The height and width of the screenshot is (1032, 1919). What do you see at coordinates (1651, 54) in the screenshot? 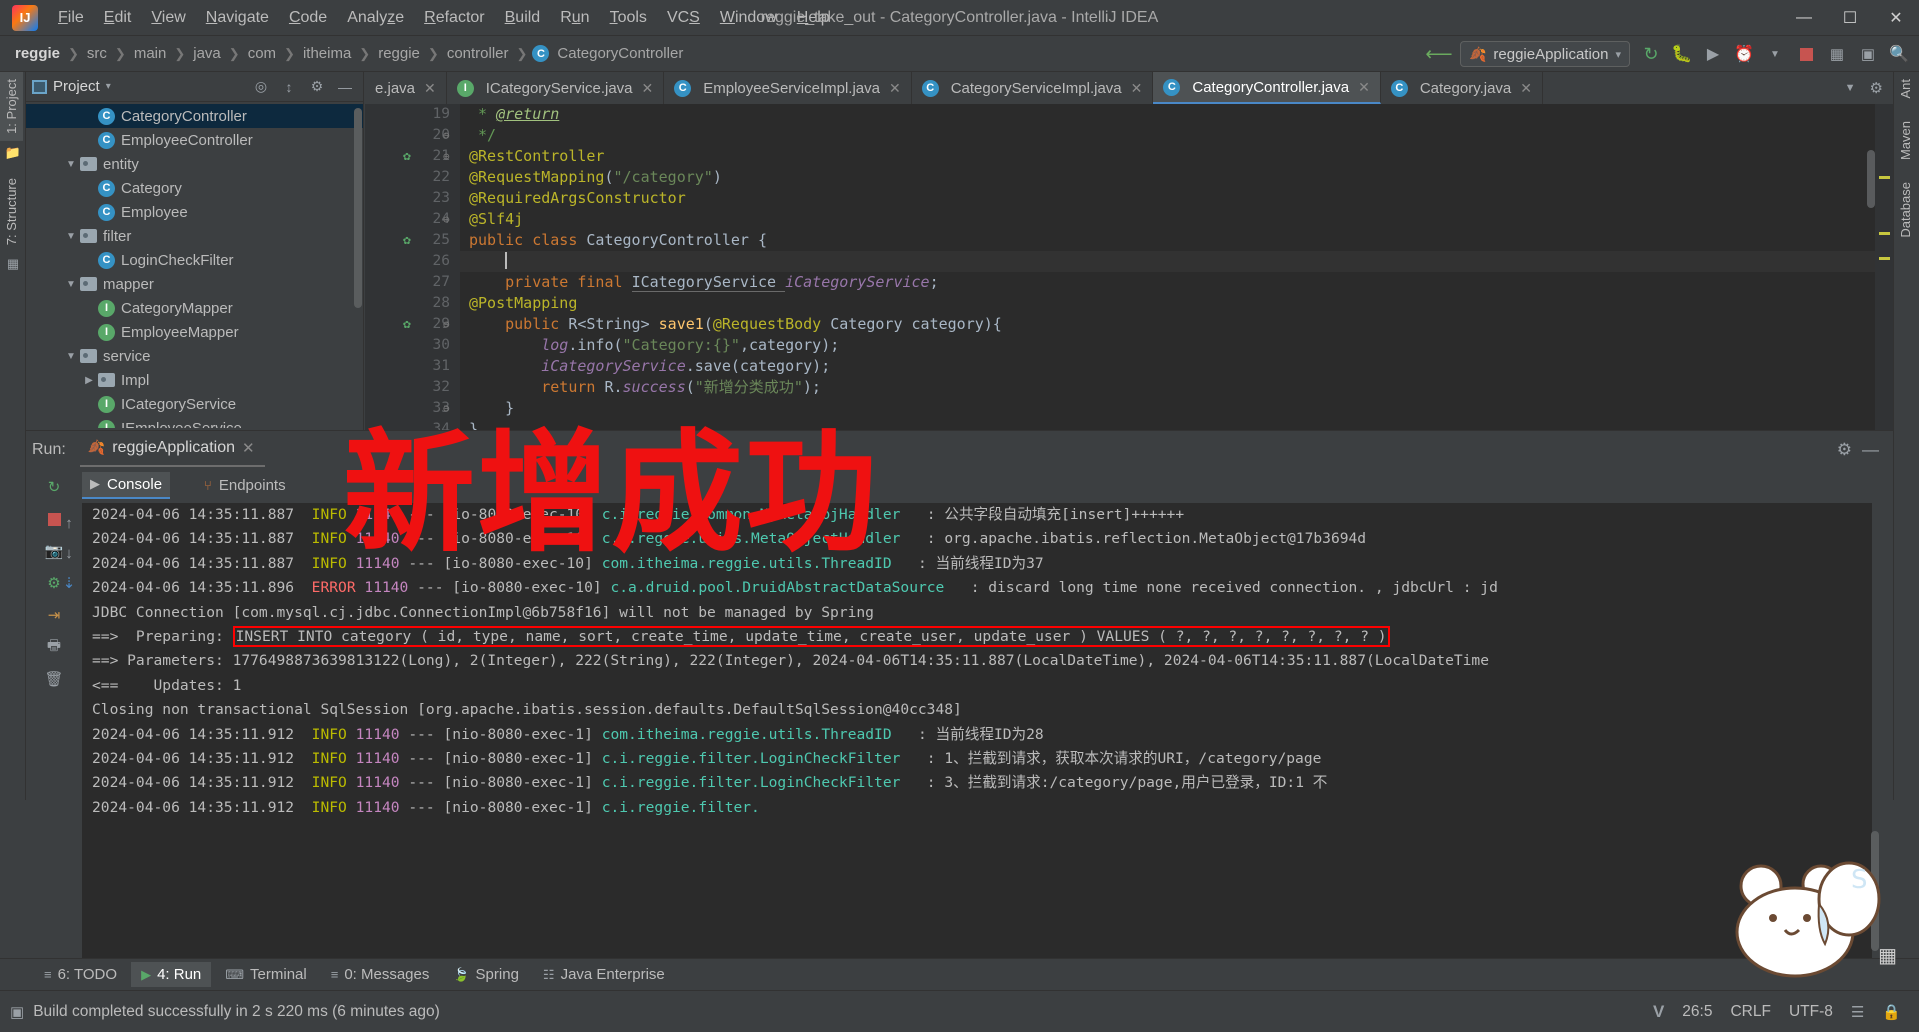
I see `run-icon: ↻` at bounding box center [1651, 54].